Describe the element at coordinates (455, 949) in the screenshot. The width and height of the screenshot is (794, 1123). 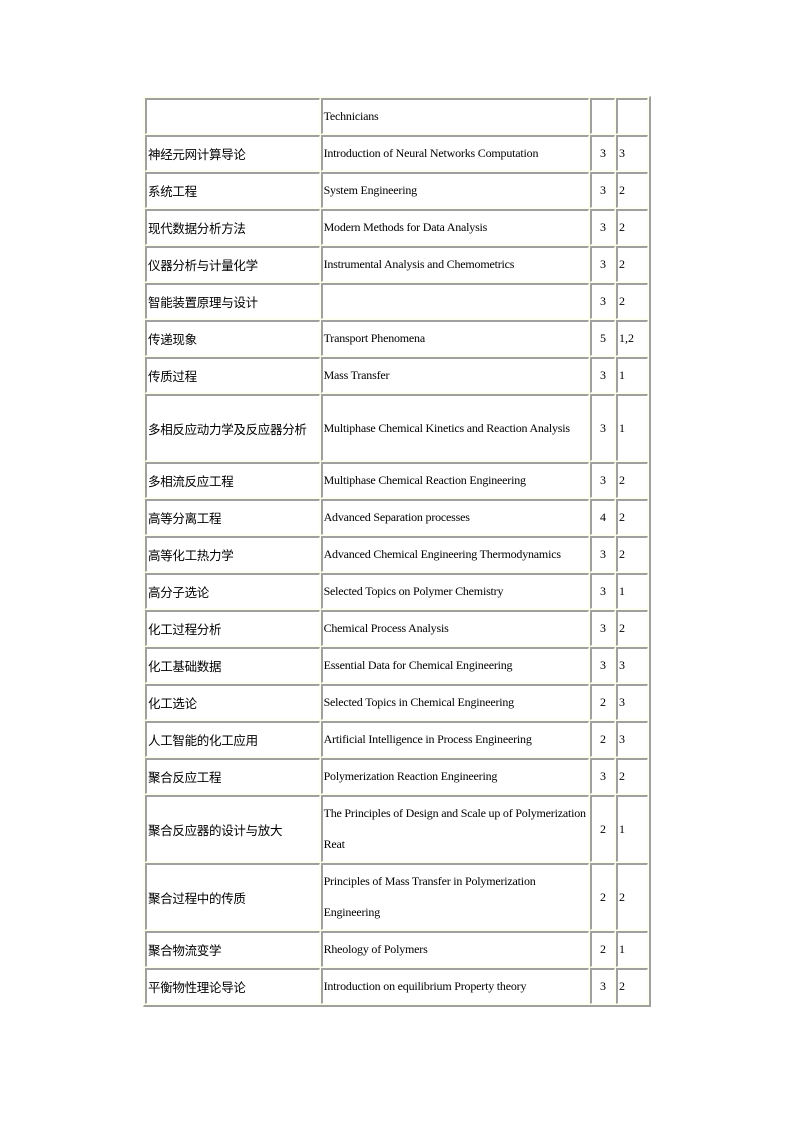
I see `english-name-cell: Rheology of Polymers` at that location.